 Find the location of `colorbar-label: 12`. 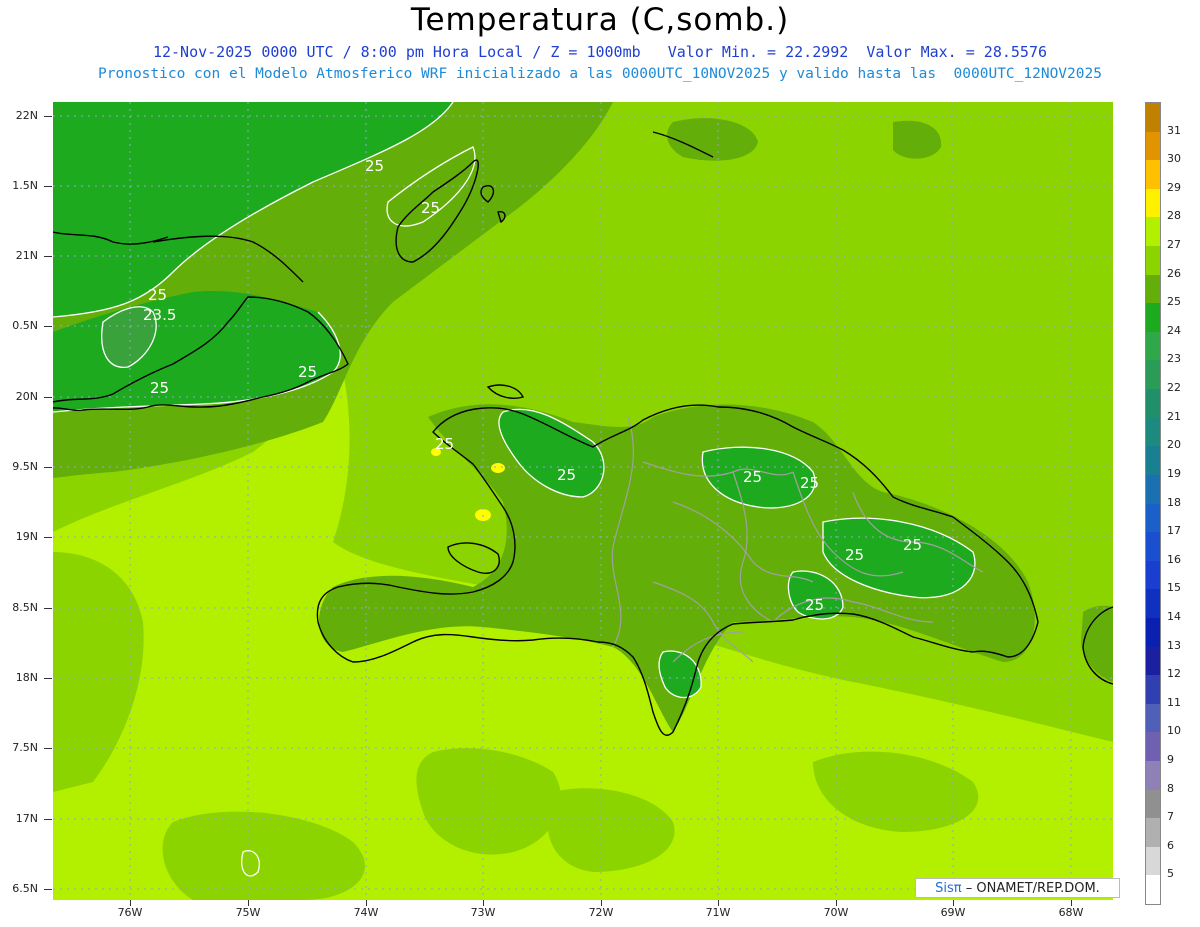

colorbar-label: 12 is located at coordinates (1174, 674).